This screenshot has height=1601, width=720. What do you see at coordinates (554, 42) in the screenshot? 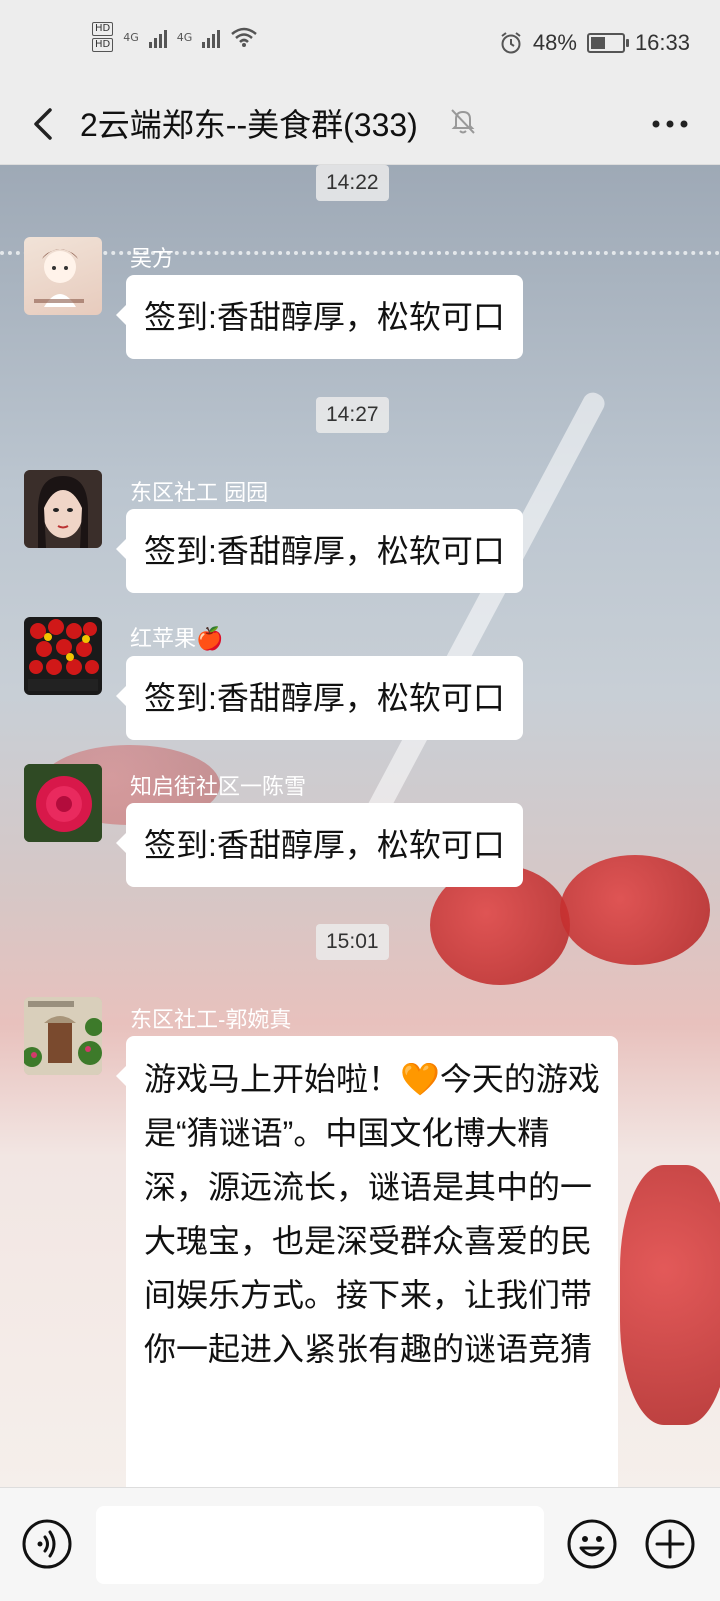
I see `battery-percent: 48%` at bounding box center [554, 42].